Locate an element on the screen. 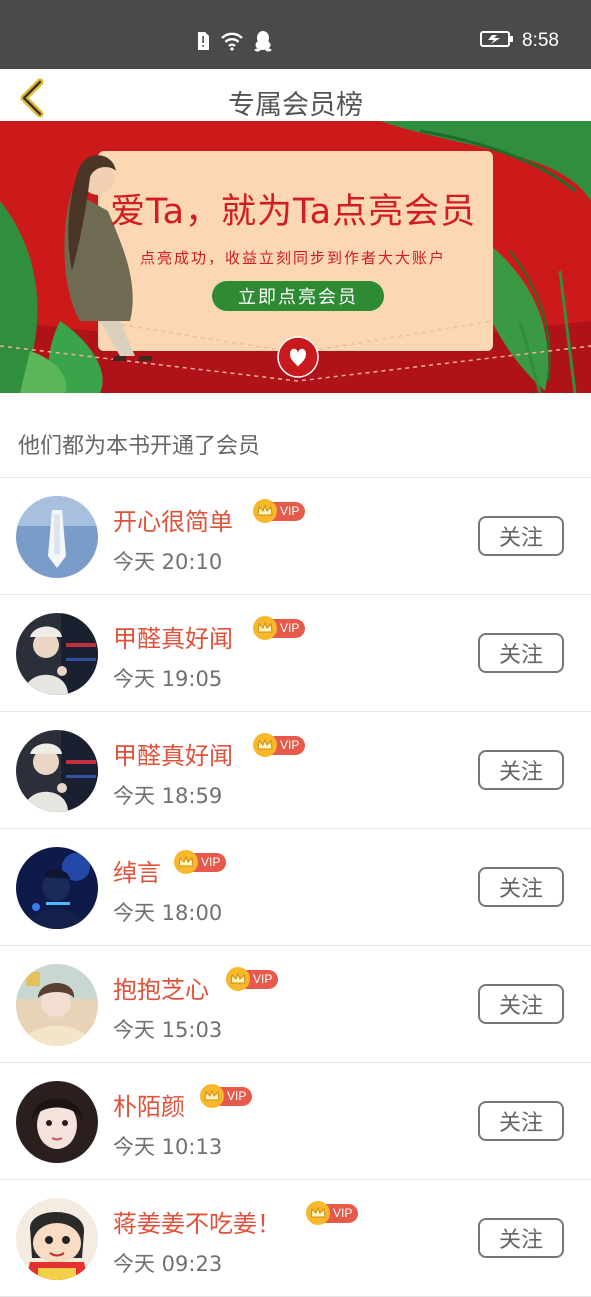 This screenshot has width=591, height=1297. qq-icon is located at coordinates (263, 43).